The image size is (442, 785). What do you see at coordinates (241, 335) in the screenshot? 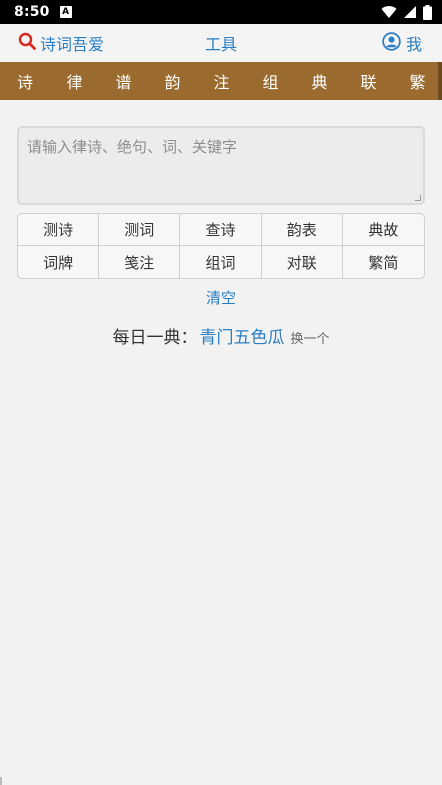
I see `daily-title-link: 青门五色瓜` at bounding box center [241, 335].